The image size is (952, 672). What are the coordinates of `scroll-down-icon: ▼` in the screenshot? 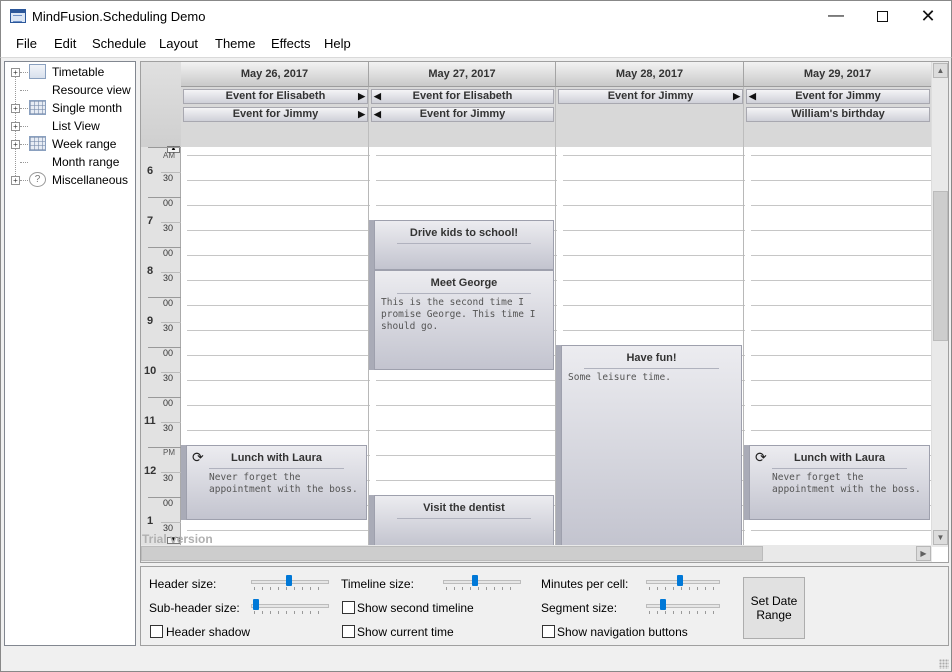 It's located at (940, 537).